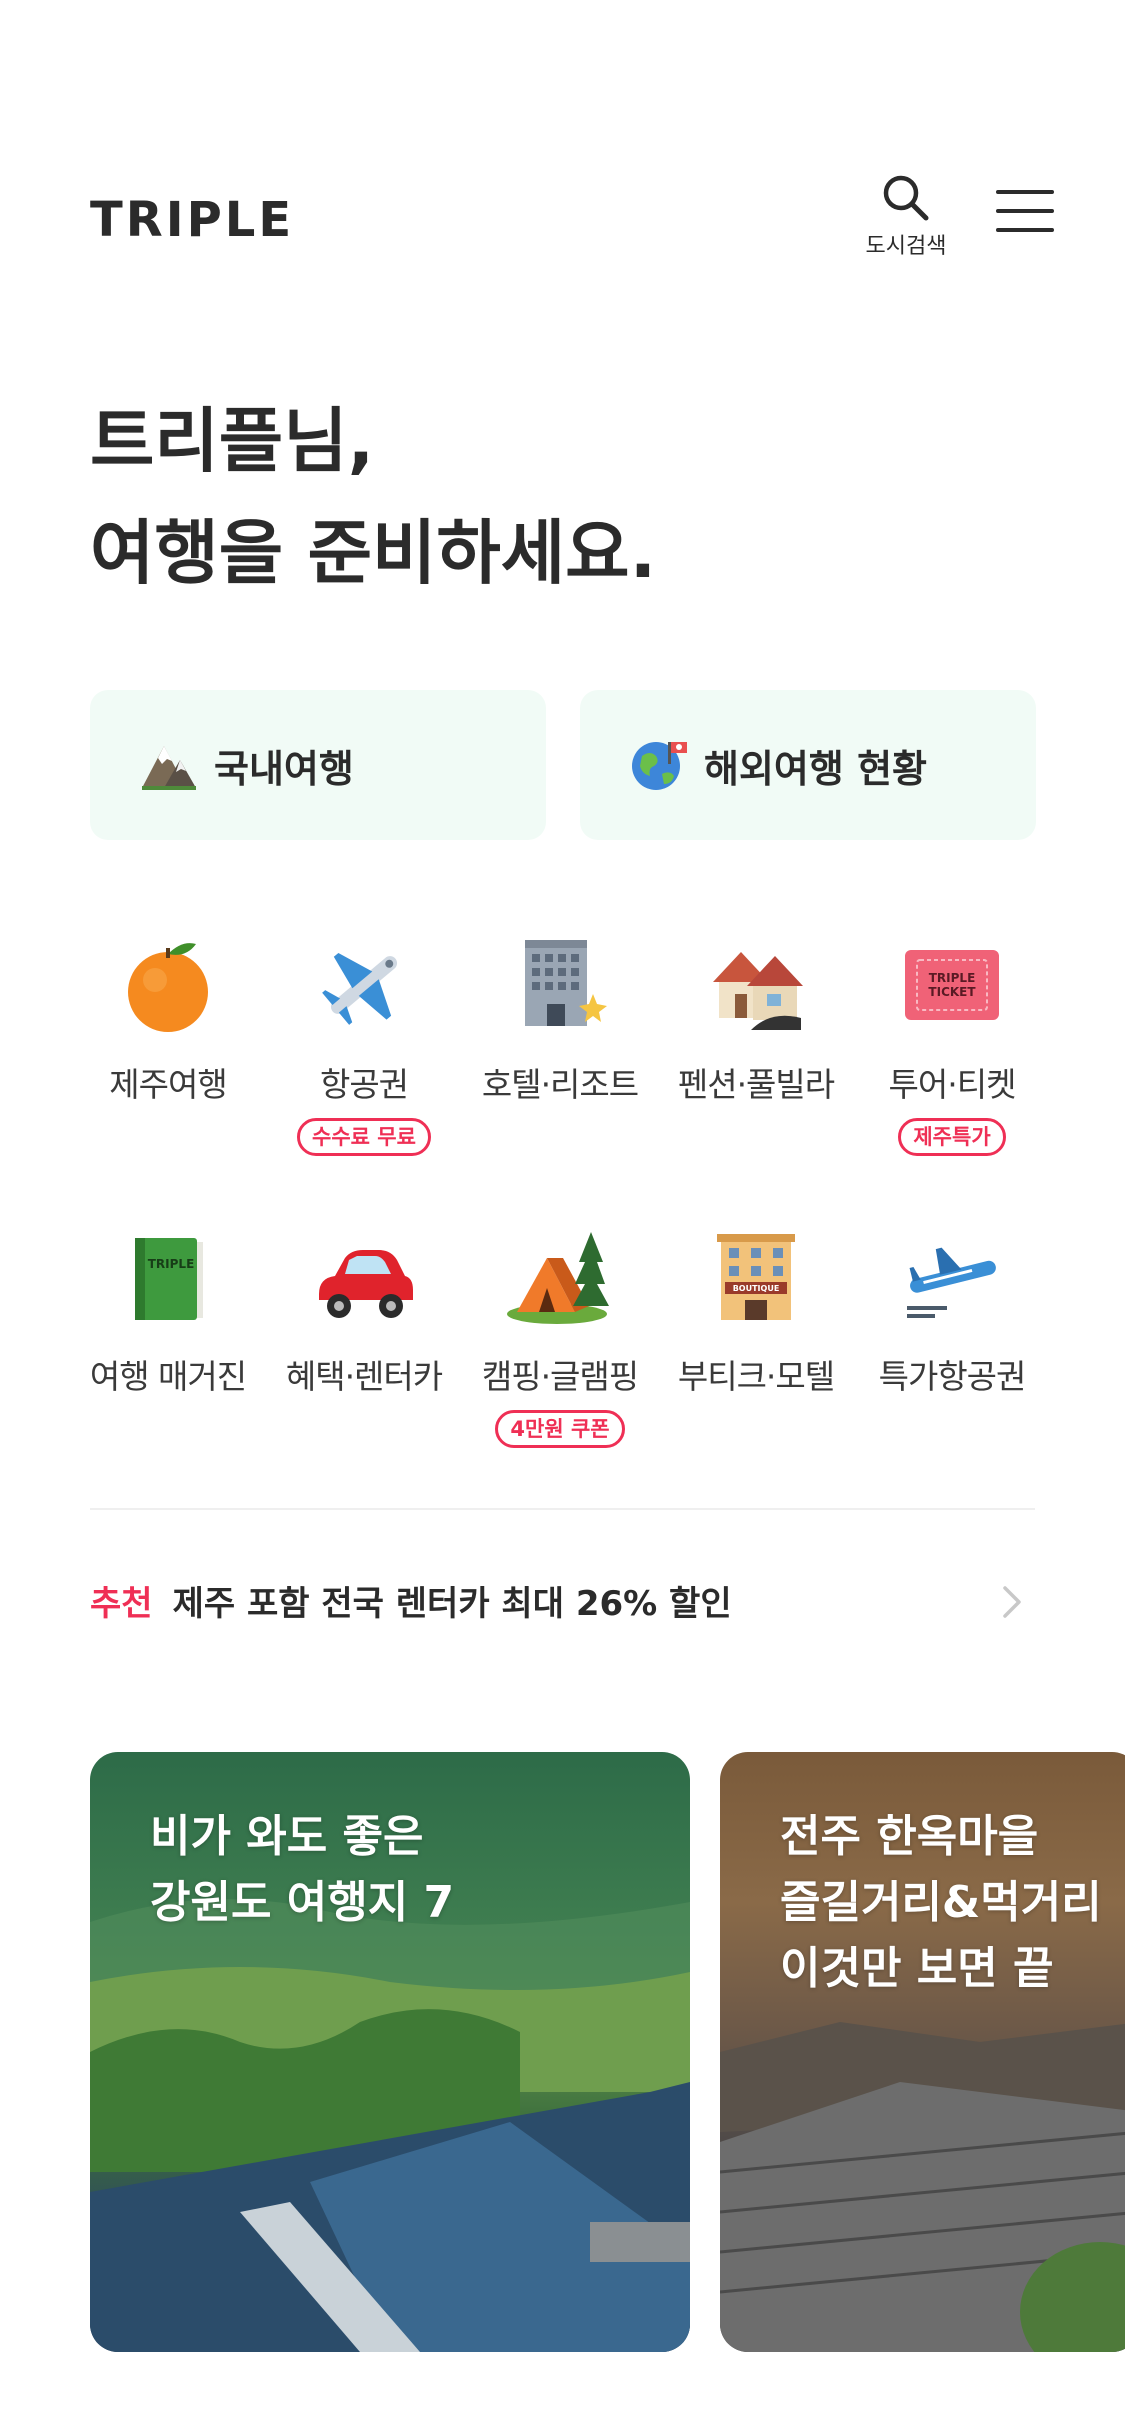 The width and height of the screenshot is (1125, 2436). I want to click on promo-text: 제주 포함 전국 렌터카 최대 26% 할인, so click(452, 1603).